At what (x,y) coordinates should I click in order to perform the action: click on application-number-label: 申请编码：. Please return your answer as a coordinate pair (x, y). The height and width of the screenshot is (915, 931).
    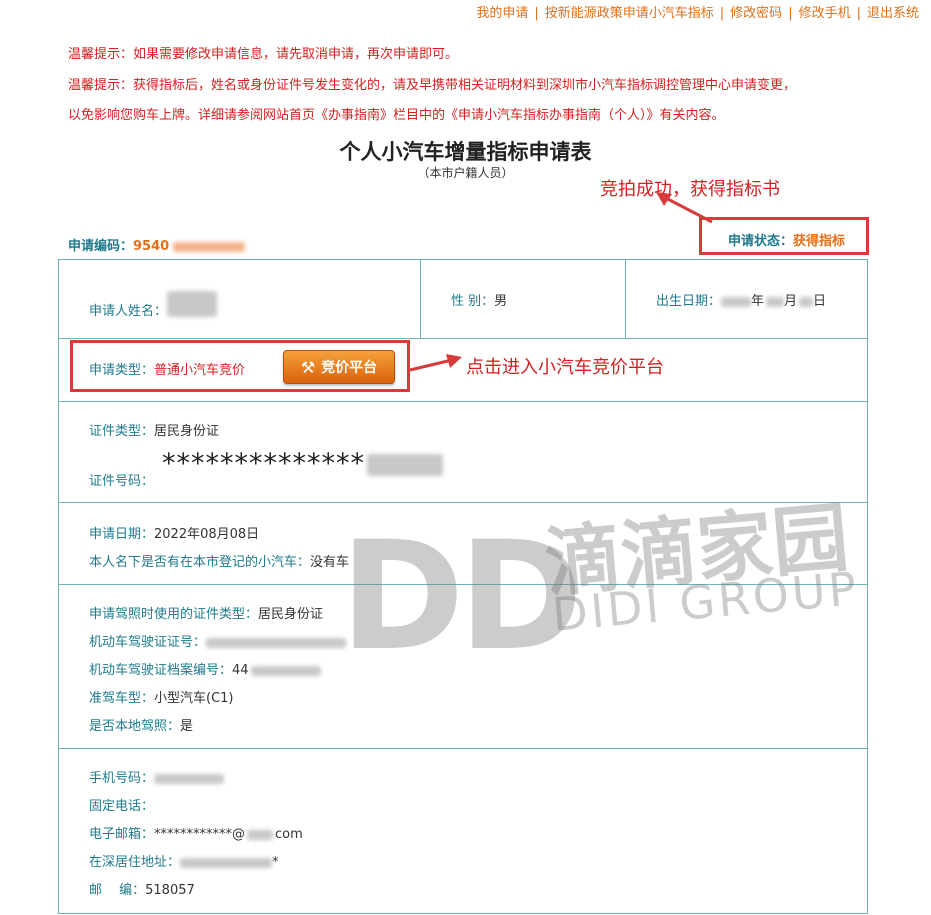
    Looking at the image, I should click on (101, 246).